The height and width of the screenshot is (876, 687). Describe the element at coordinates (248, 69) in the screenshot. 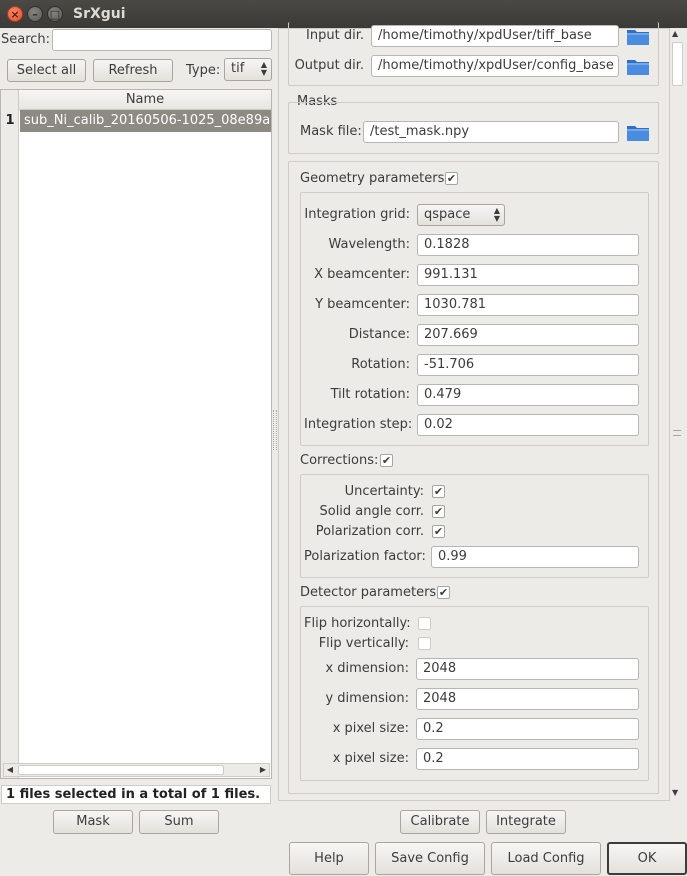

I see `type-select: tif ▲ ▼` at that location.